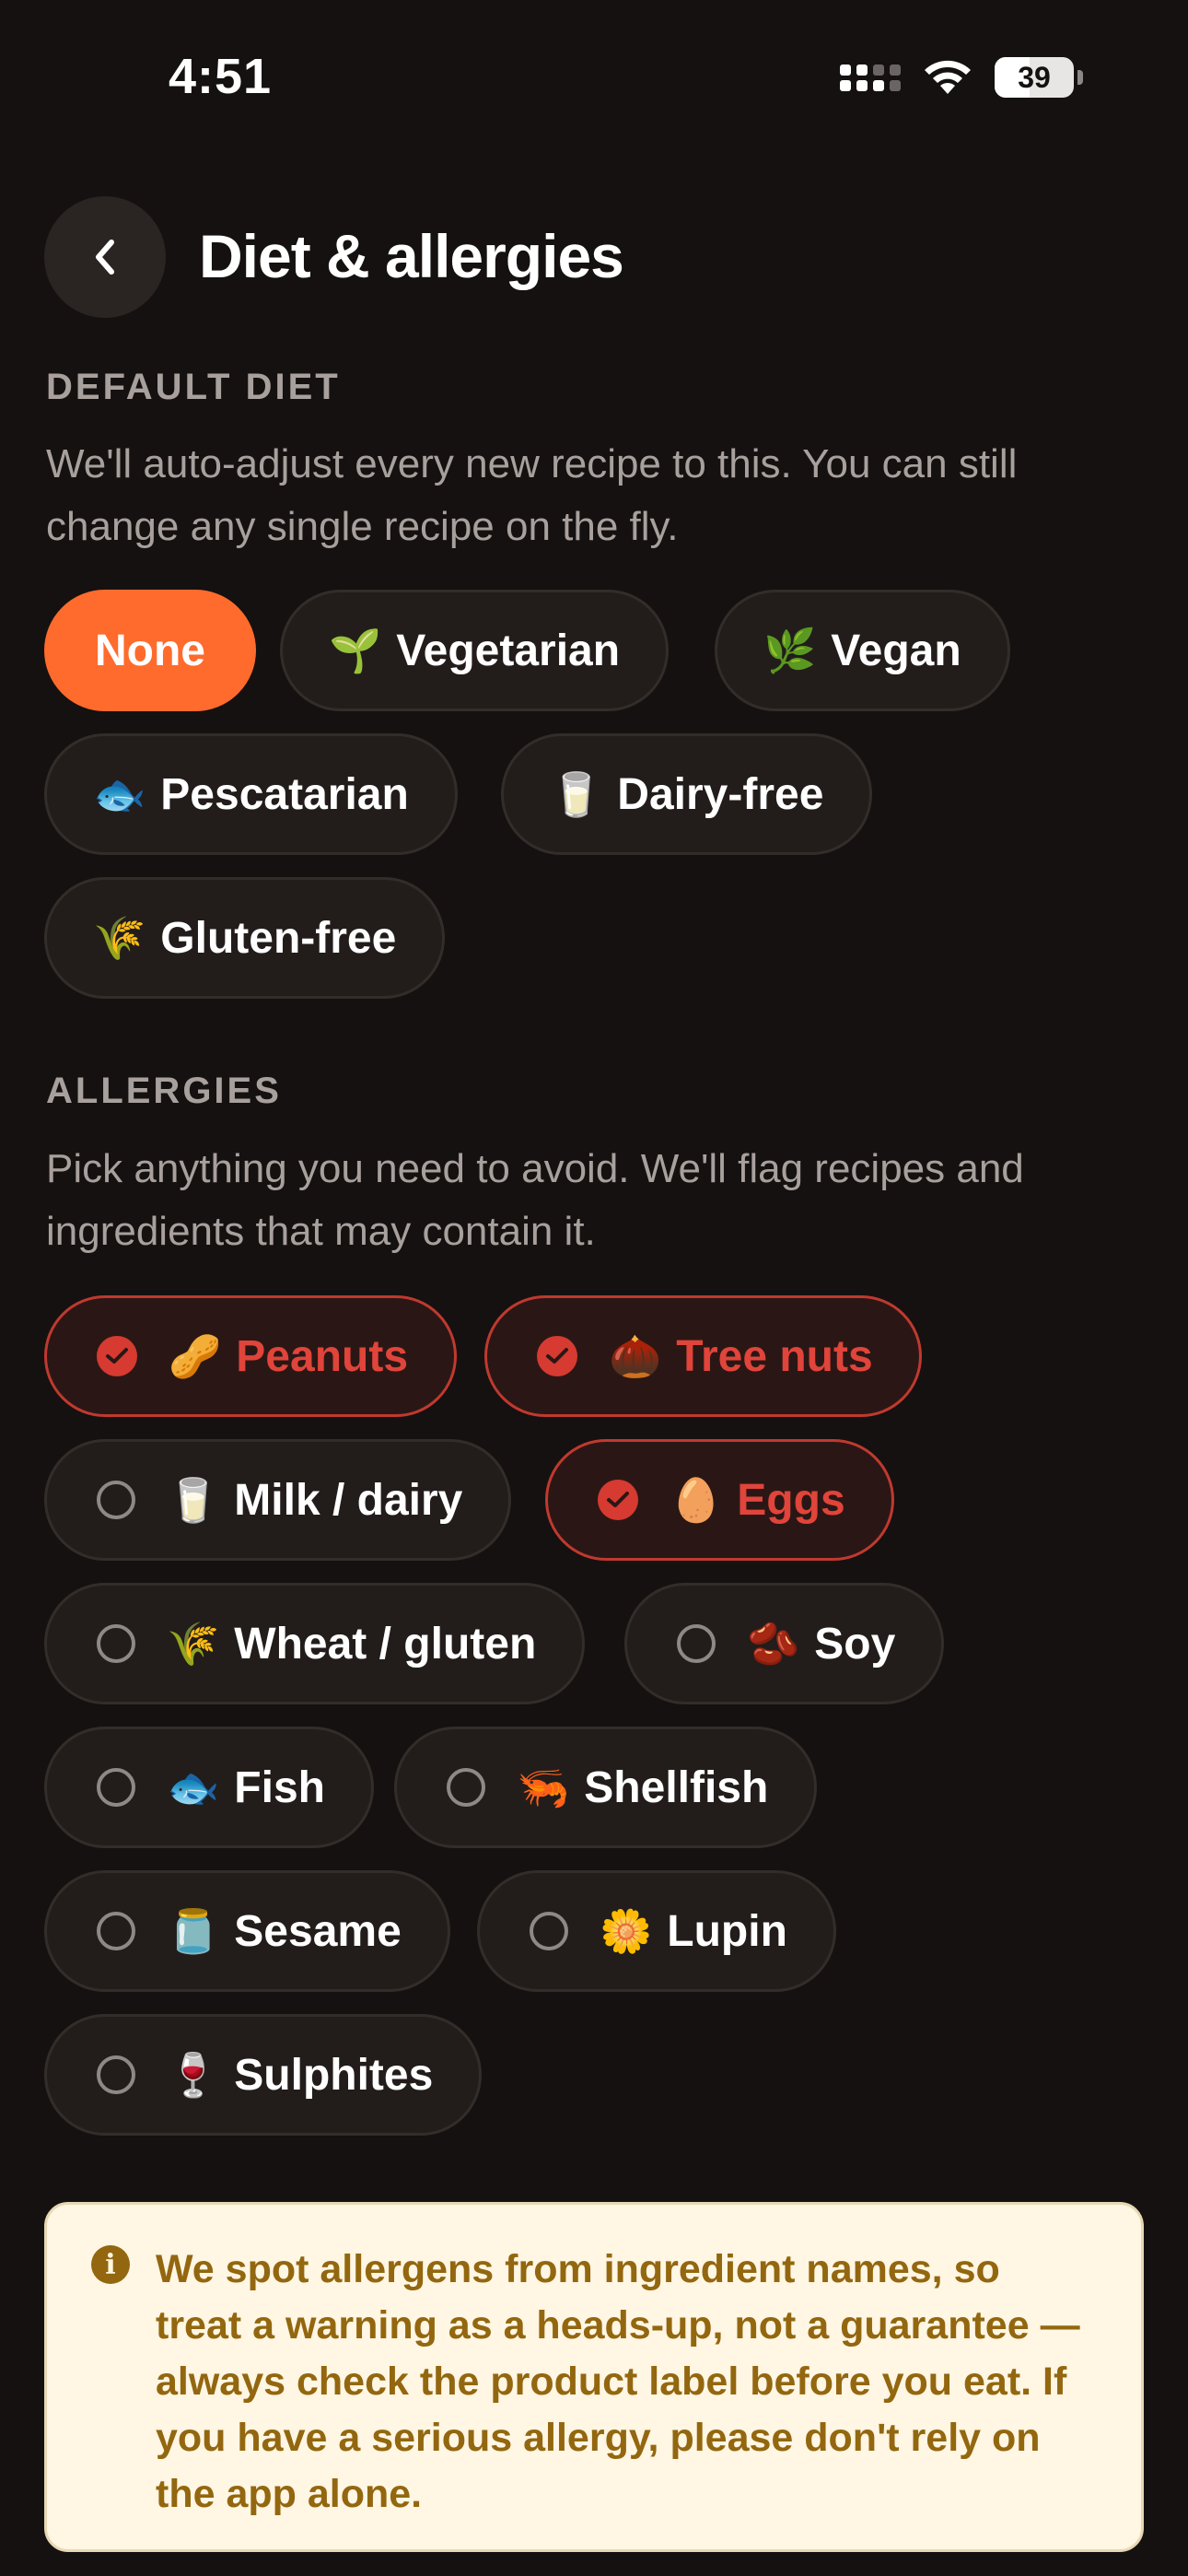  What do you see at coordinates (322, 1356) in the screenshot?
I see `allergy-option-label: Peanuts` at bounding box center [322, 1356].